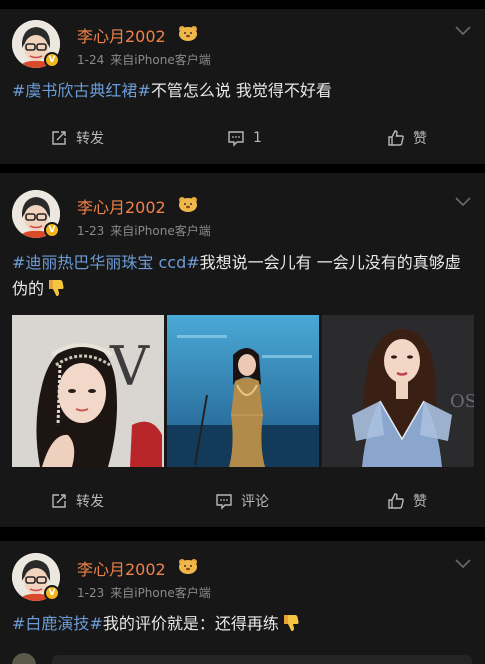 This screenshot has width=485, height=664. I want to click on image-blue-sequin-gown: OS, so click(398, 391).